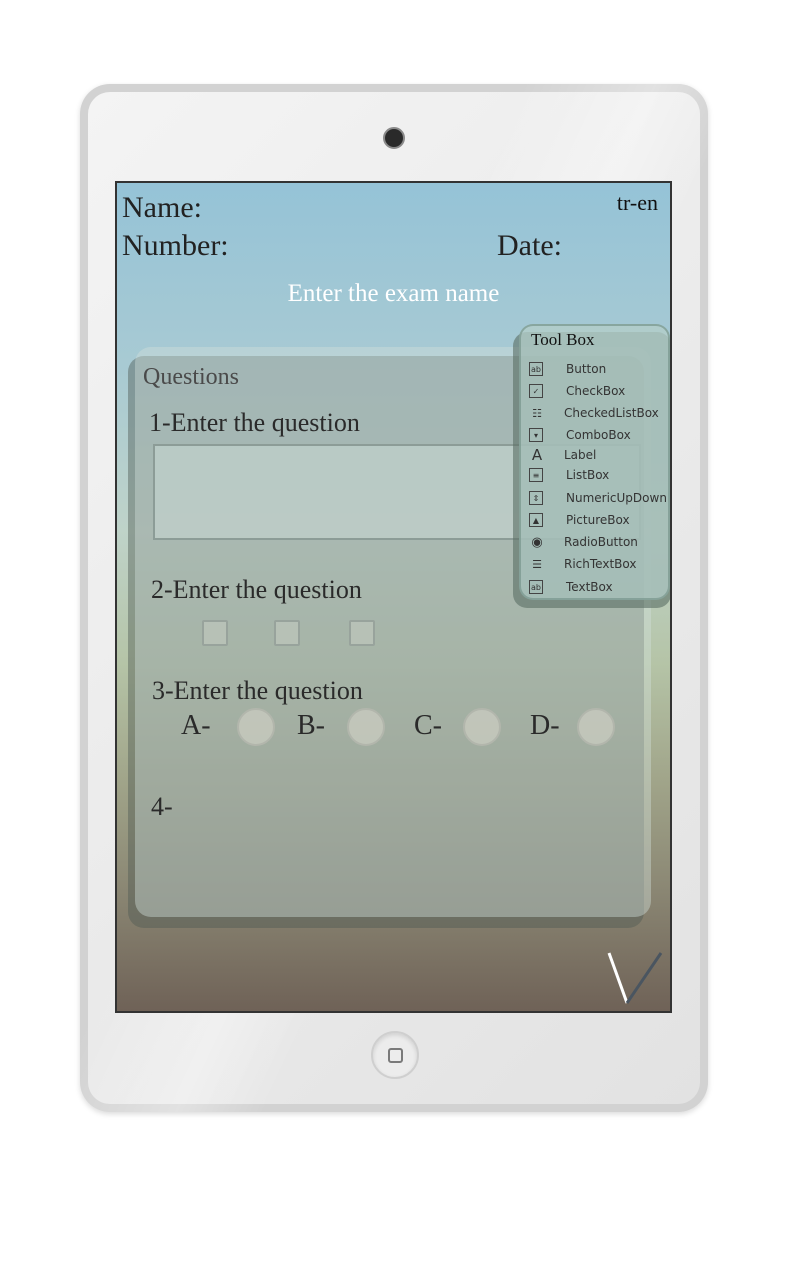  I want to click on richtextbox-icon: ☰, so click(537, 564).